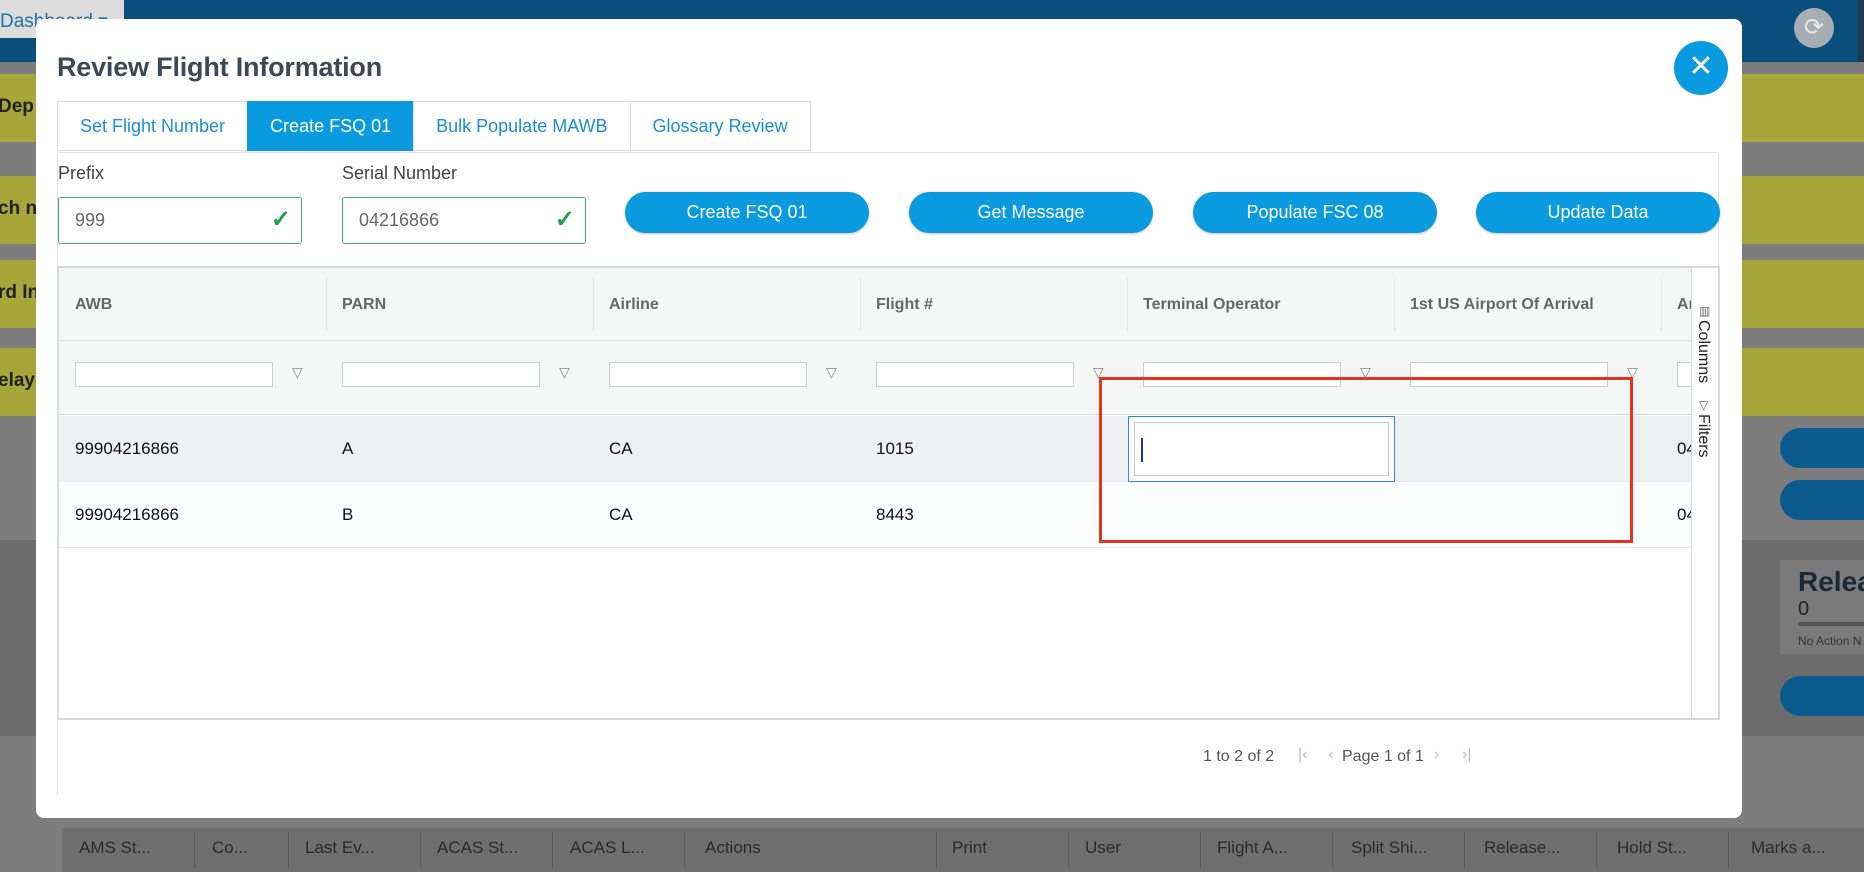  I want to click on filter-input-parn, so click(441, 374).